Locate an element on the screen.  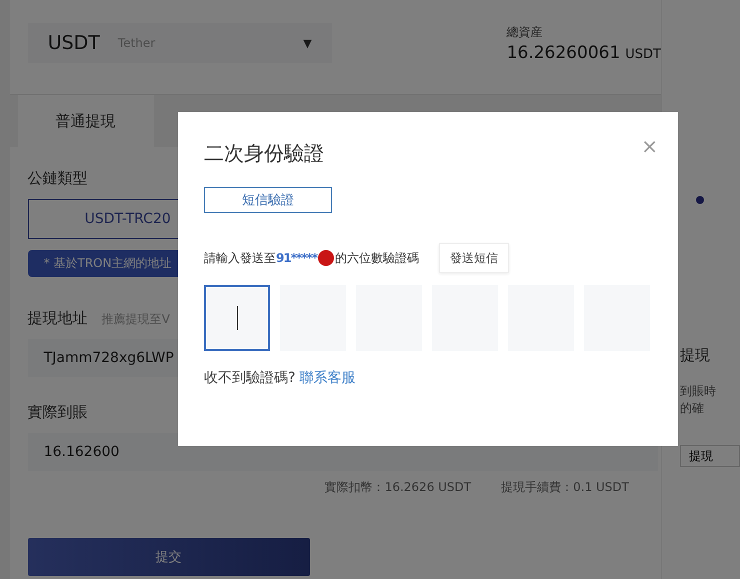
method-tab: 短信驗證 is located at coordinates (268, 200).